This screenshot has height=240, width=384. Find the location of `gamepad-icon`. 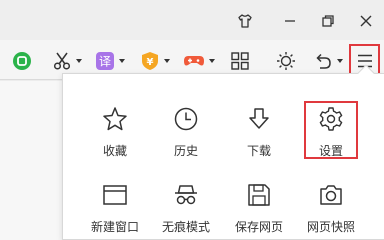

gamepad-icon is located at coordinates (194, 61).